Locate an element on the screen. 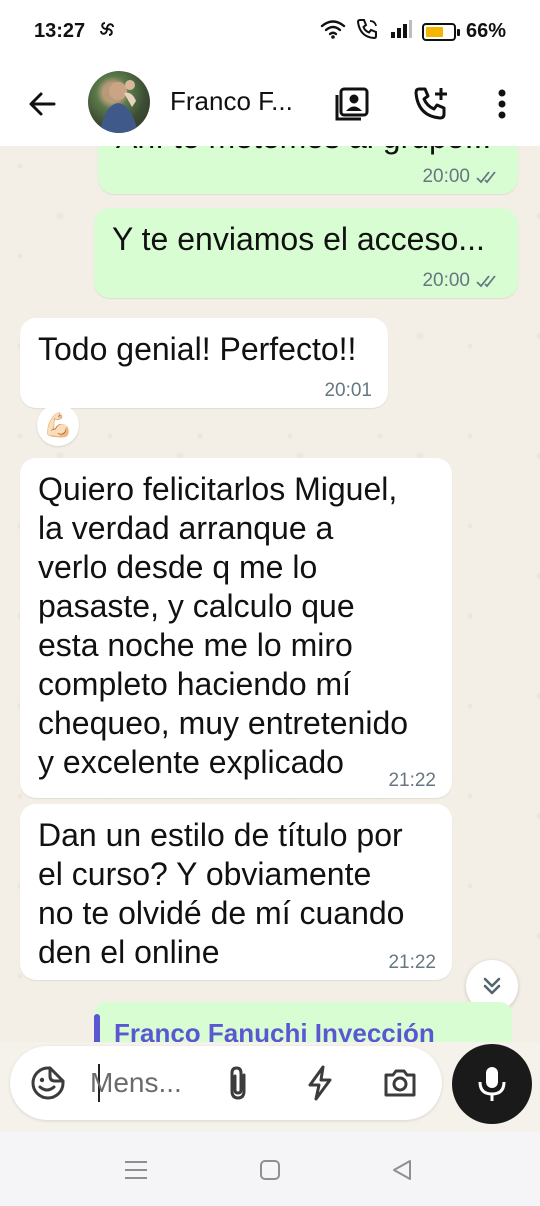 This screenshot has width=540, height=1206. lightning-icon is located at coordinates (320, 1083).